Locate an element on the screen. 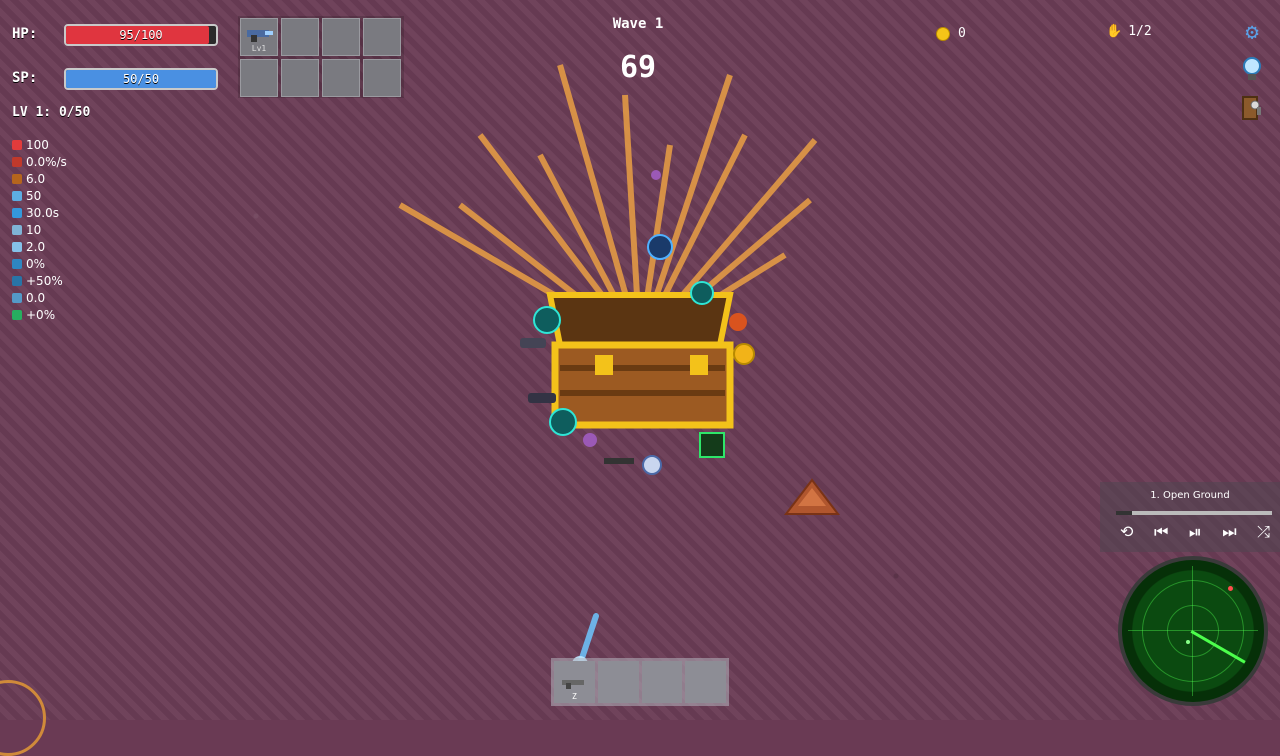 This screenshot has width=1280, height=756. hand-count: 1/2 is located at coordinates (1140, 31).